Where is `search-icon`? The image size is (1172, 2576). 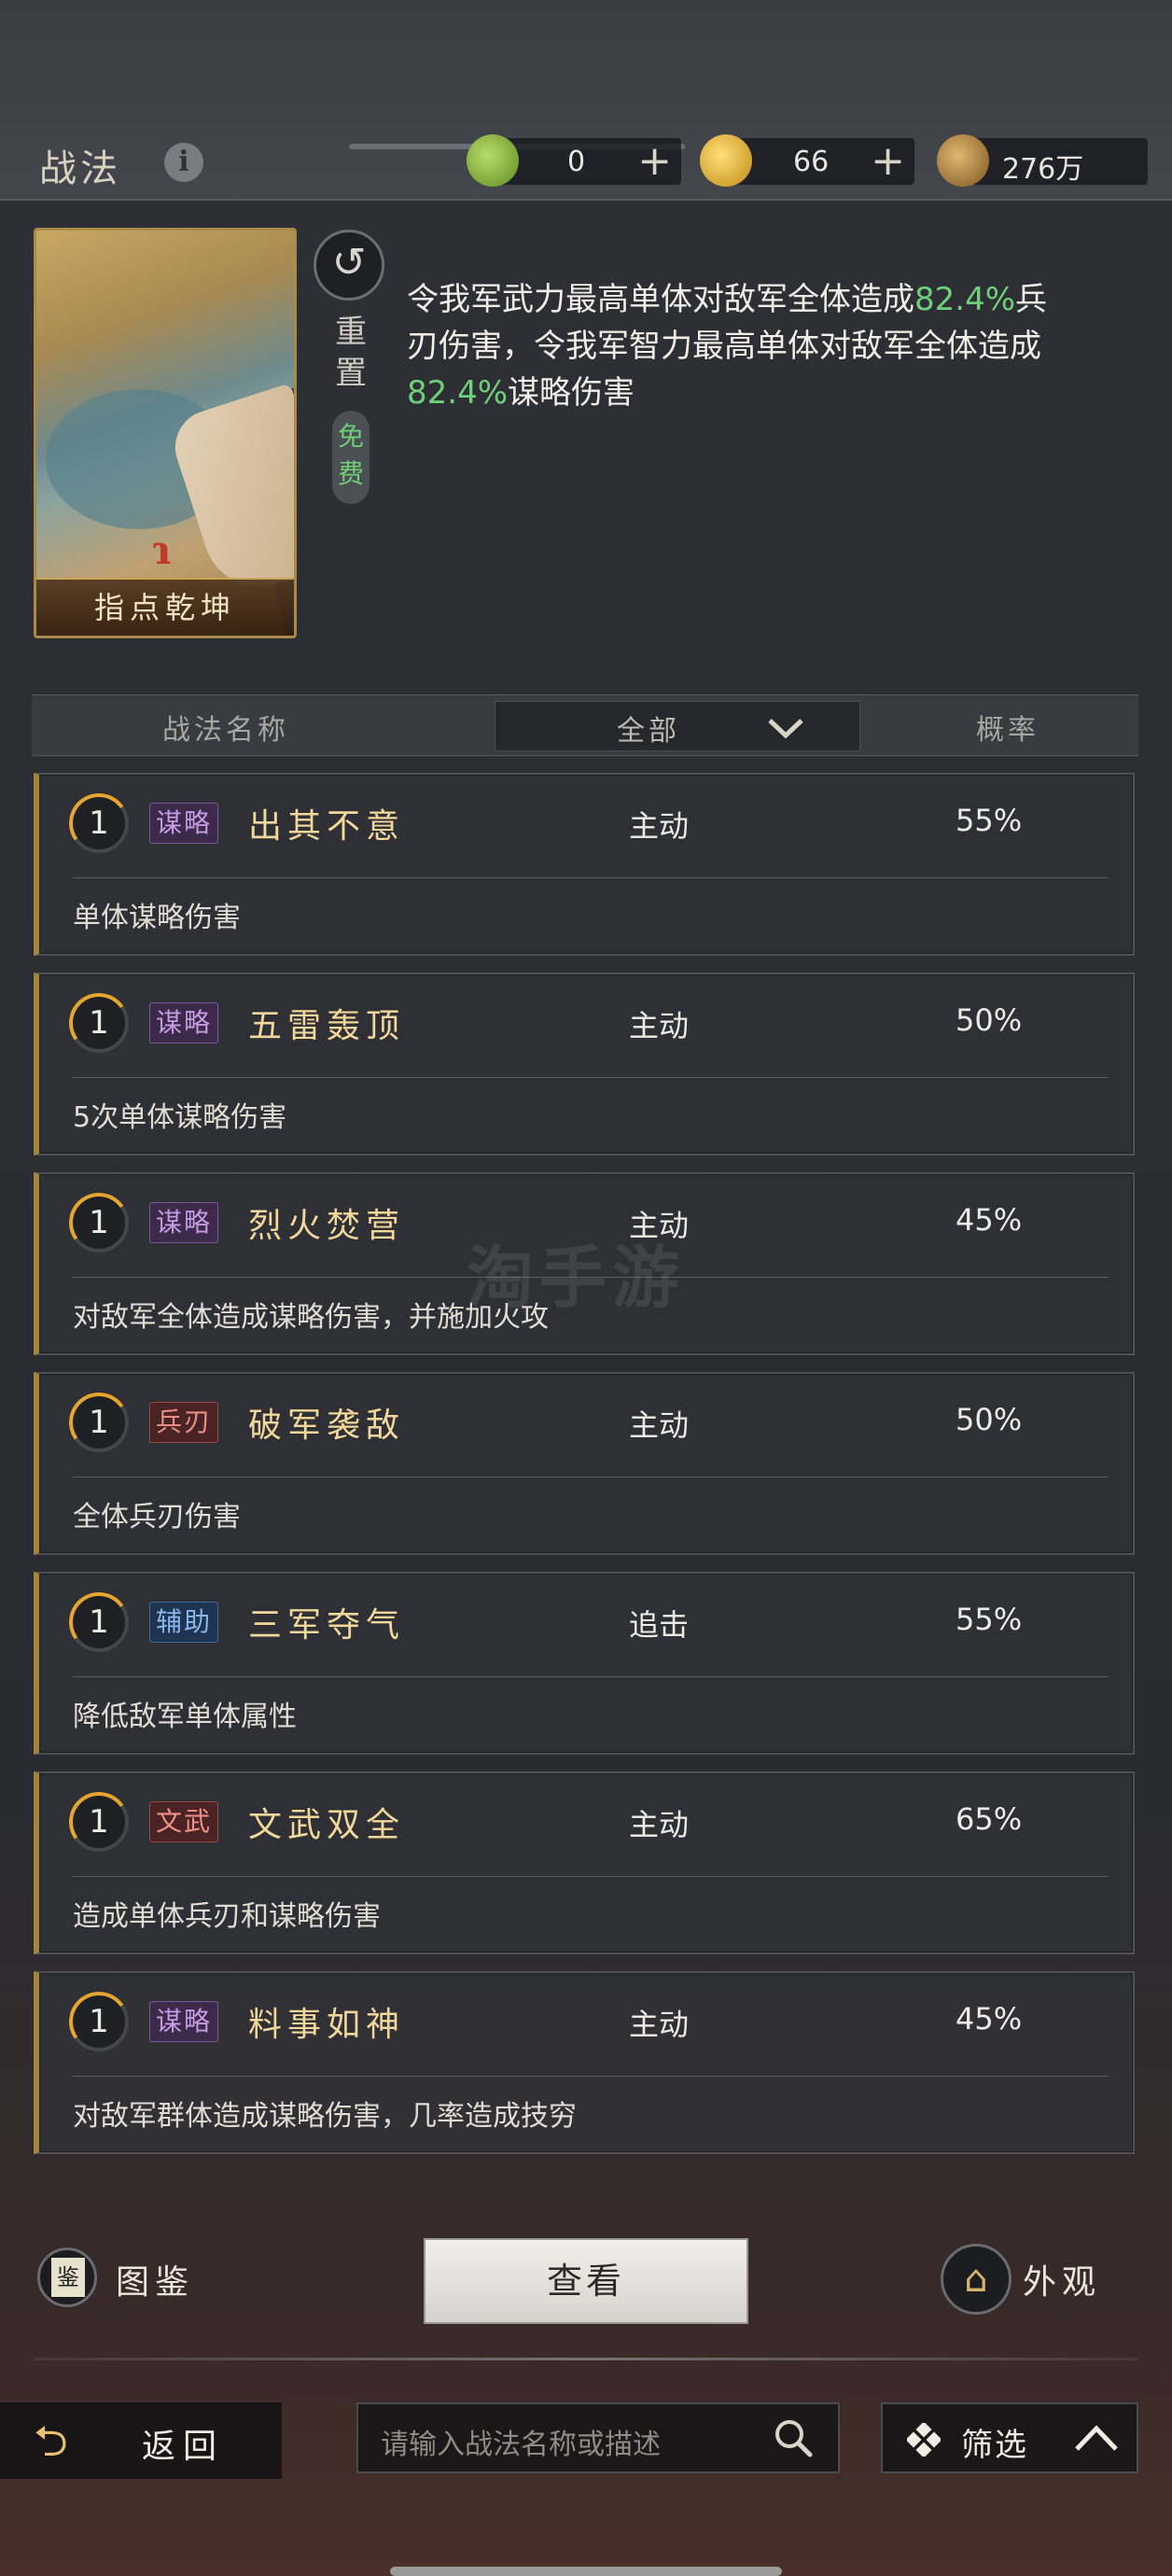 search-icon is located at coordinates (793, 2437).